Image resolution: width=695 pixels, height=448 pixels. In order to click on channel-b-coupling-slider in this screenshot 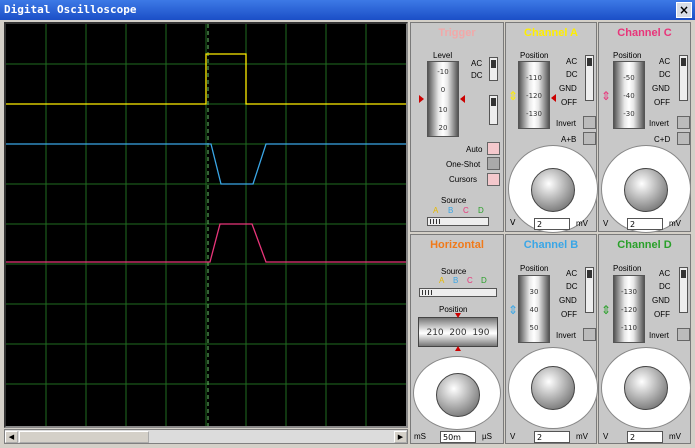, I will do `click(589, 290)`.